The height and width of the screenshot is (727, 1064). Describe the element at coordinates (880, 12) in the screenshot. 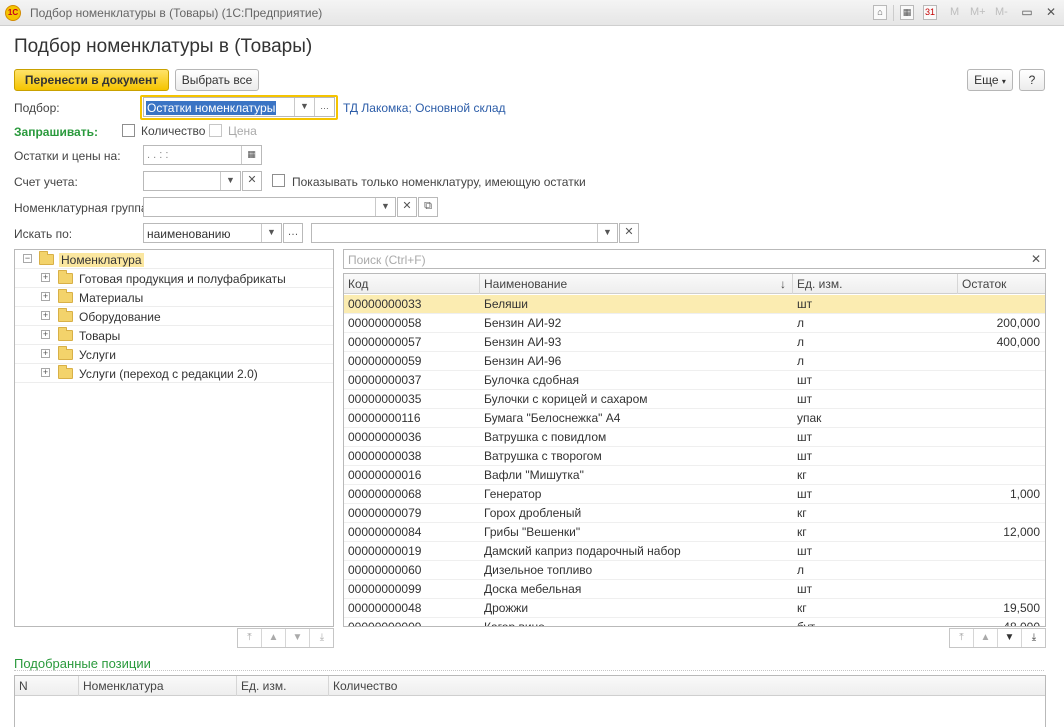

I see `home-icon: ⌂` at that location.